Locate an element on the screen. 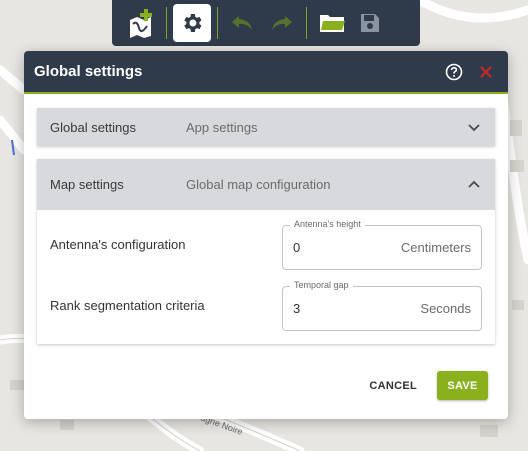  close-icon is located at coordinates (486, 71).